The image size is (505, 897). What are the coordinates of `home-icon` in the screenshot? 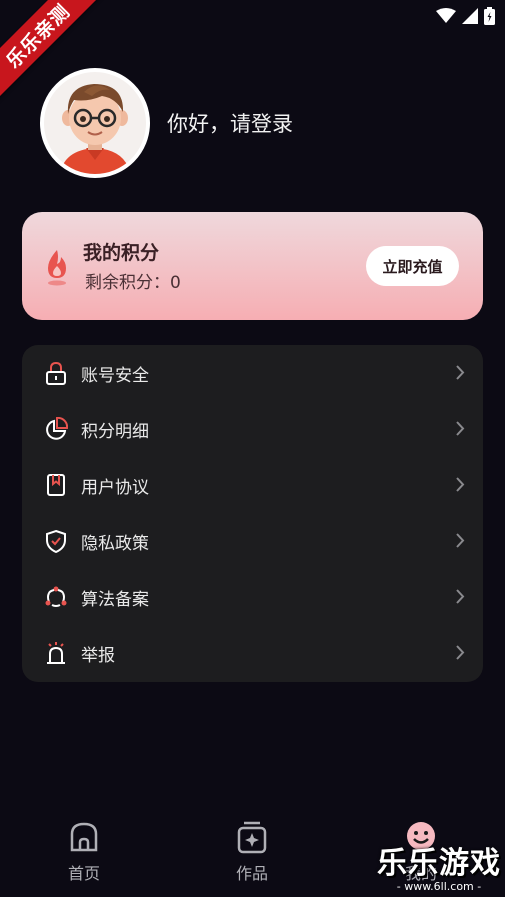 It's located at (84, 837).